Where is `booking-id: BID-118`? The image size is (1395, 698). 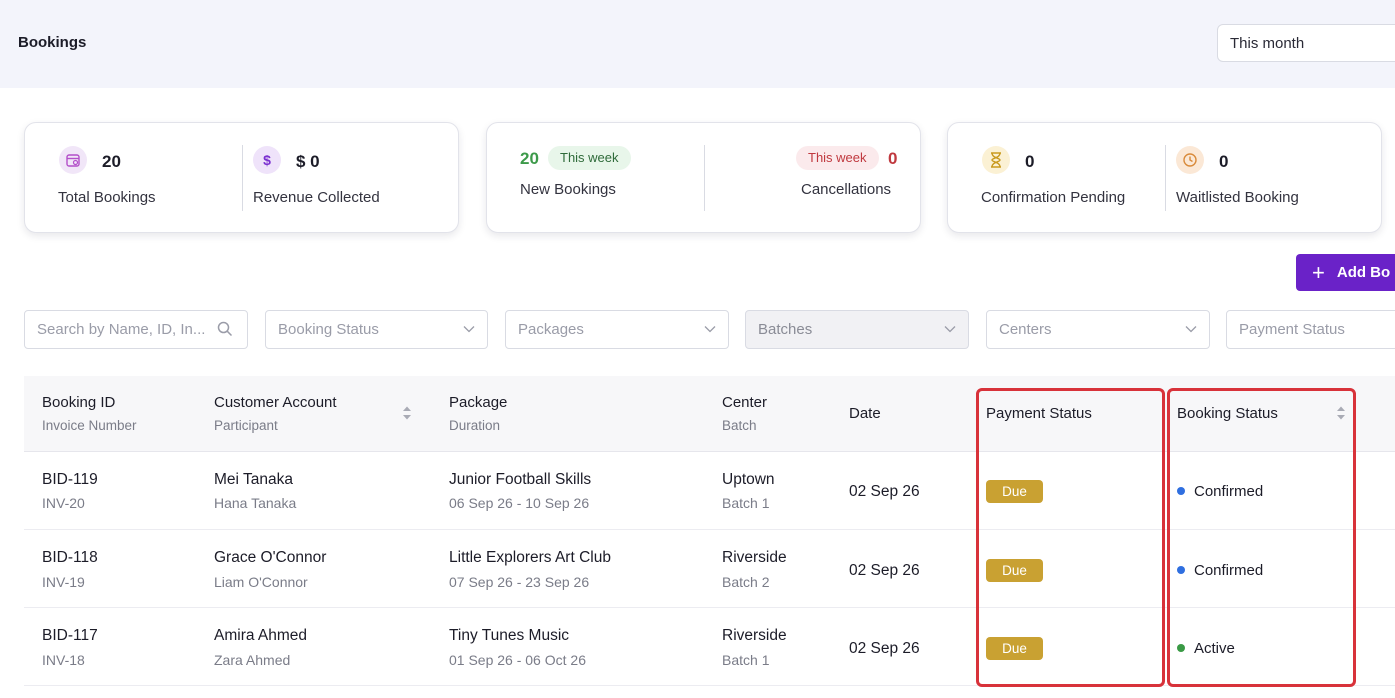
booking-id: BID-118 is located at coordinates (70, 558).